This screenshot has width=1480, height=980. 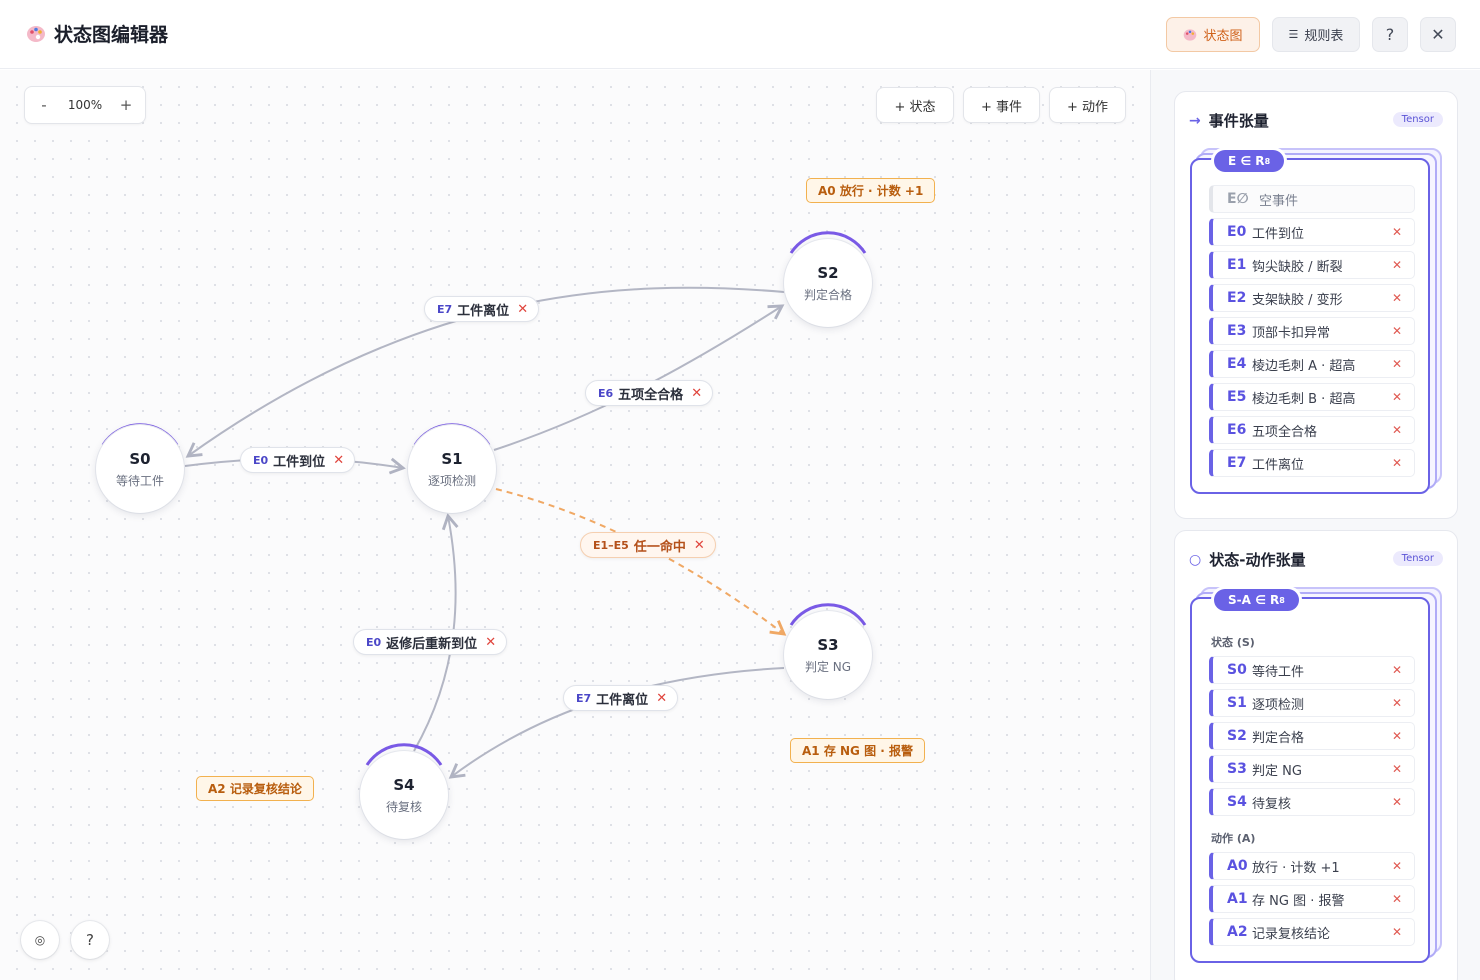 I want to click on event-label: 工件离位, so click(x=1278, y=465).